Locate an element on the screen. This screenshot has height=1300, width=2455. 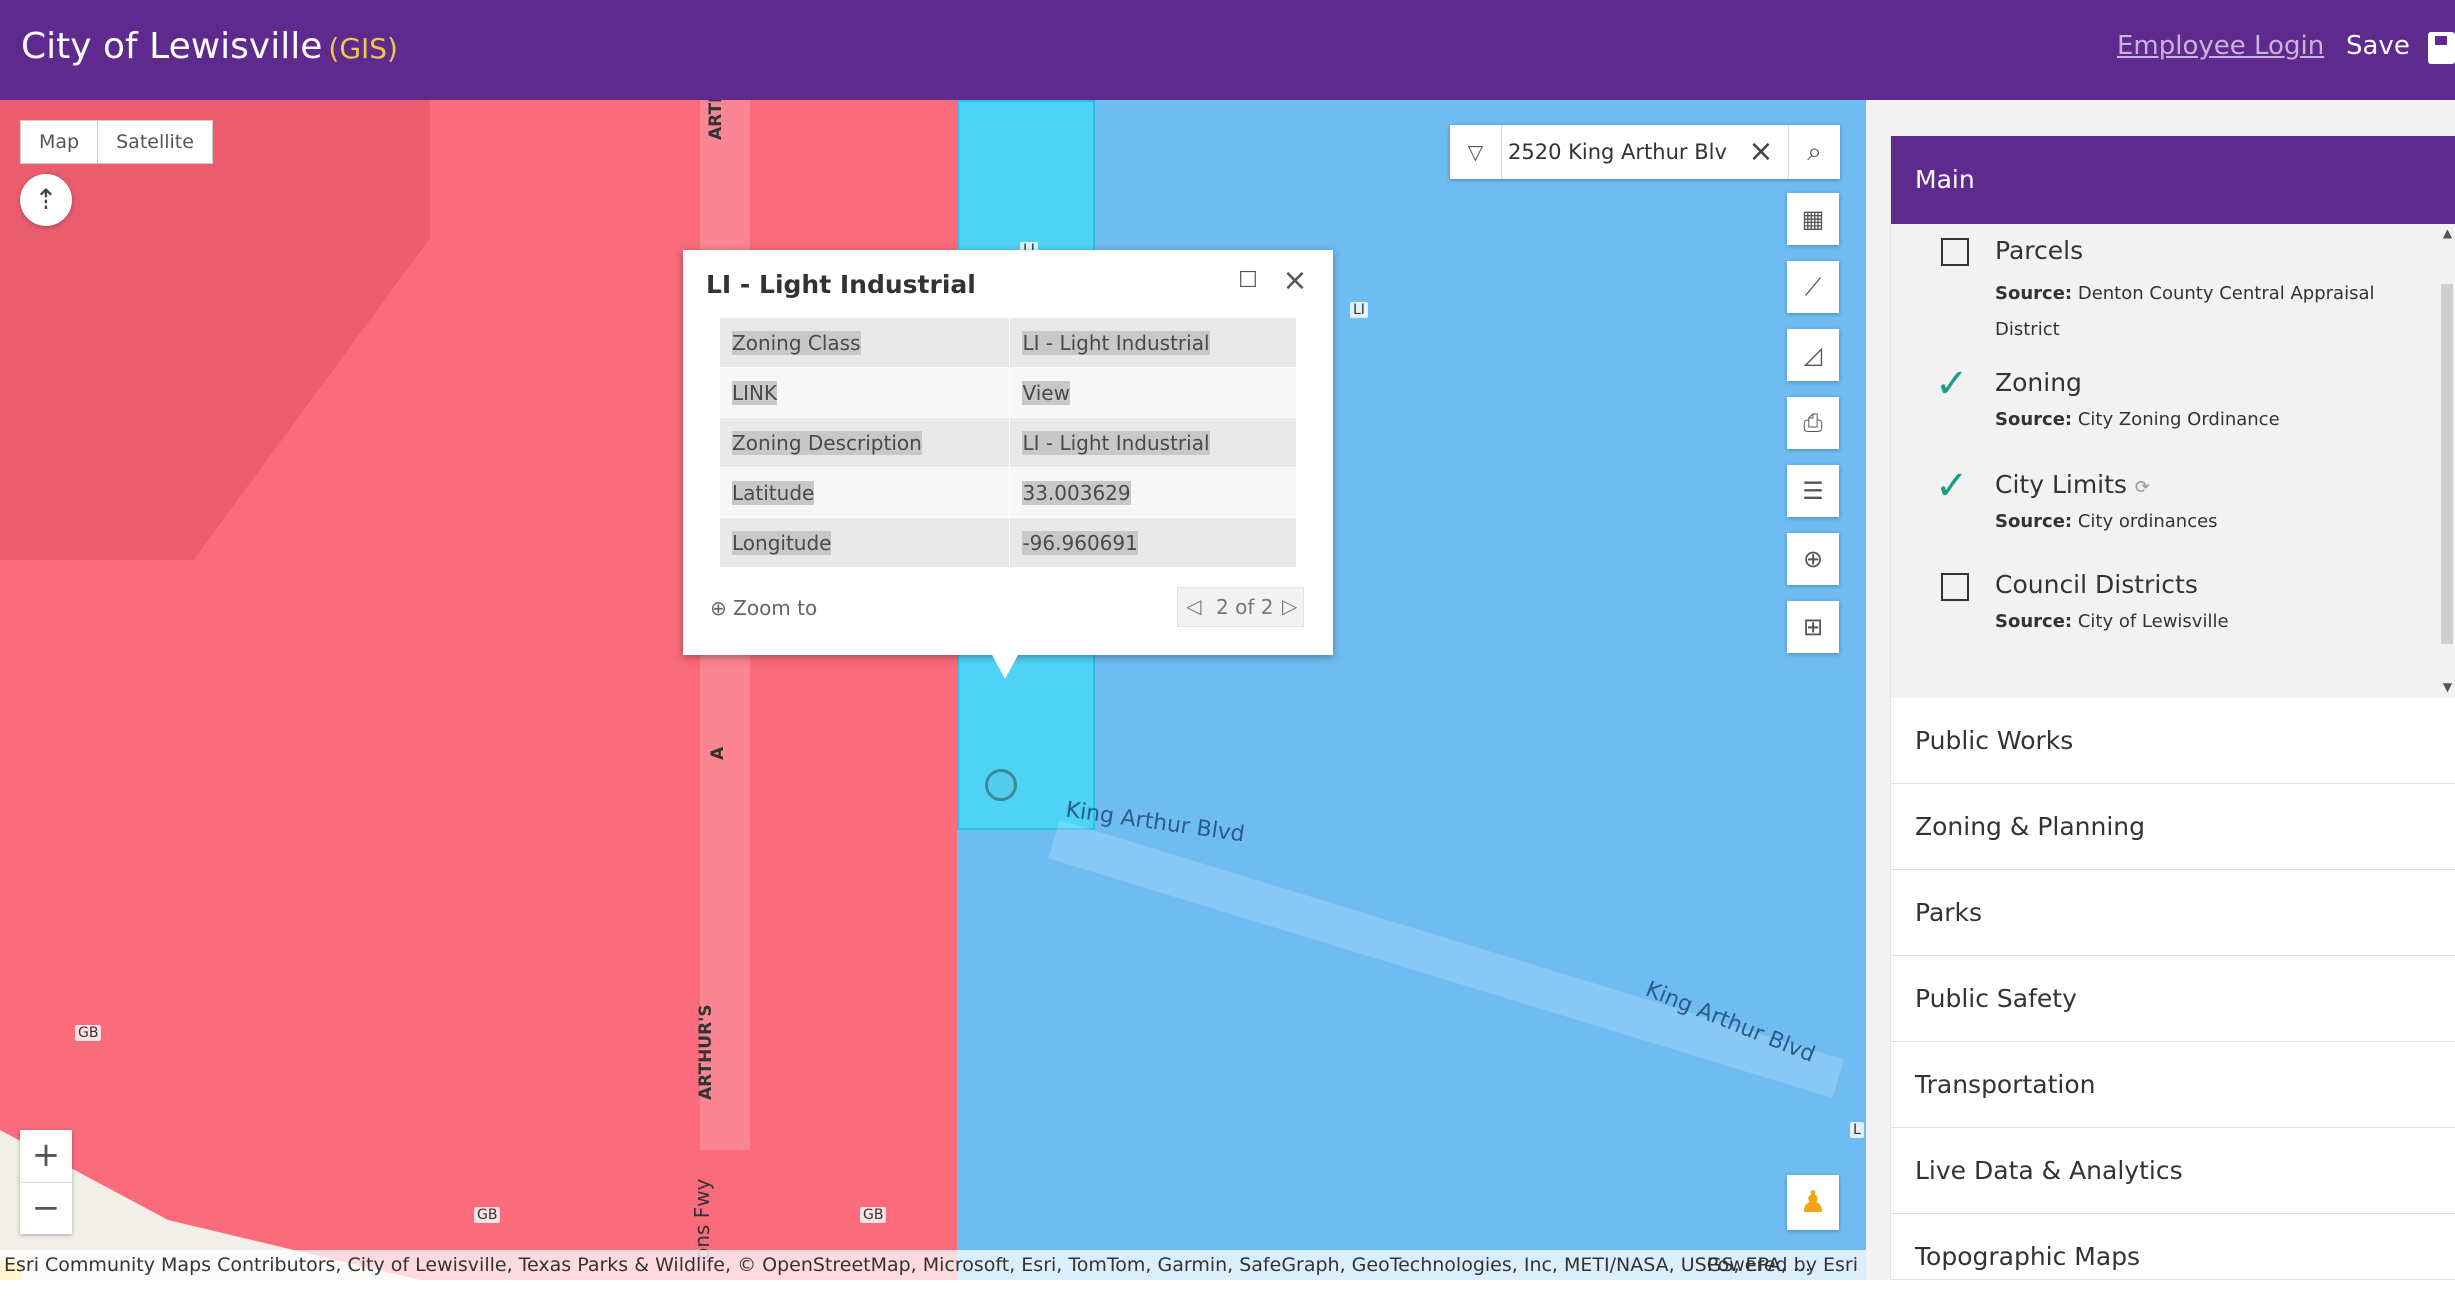
print-icon: ⎙ is located at coordinates (1813, 423).